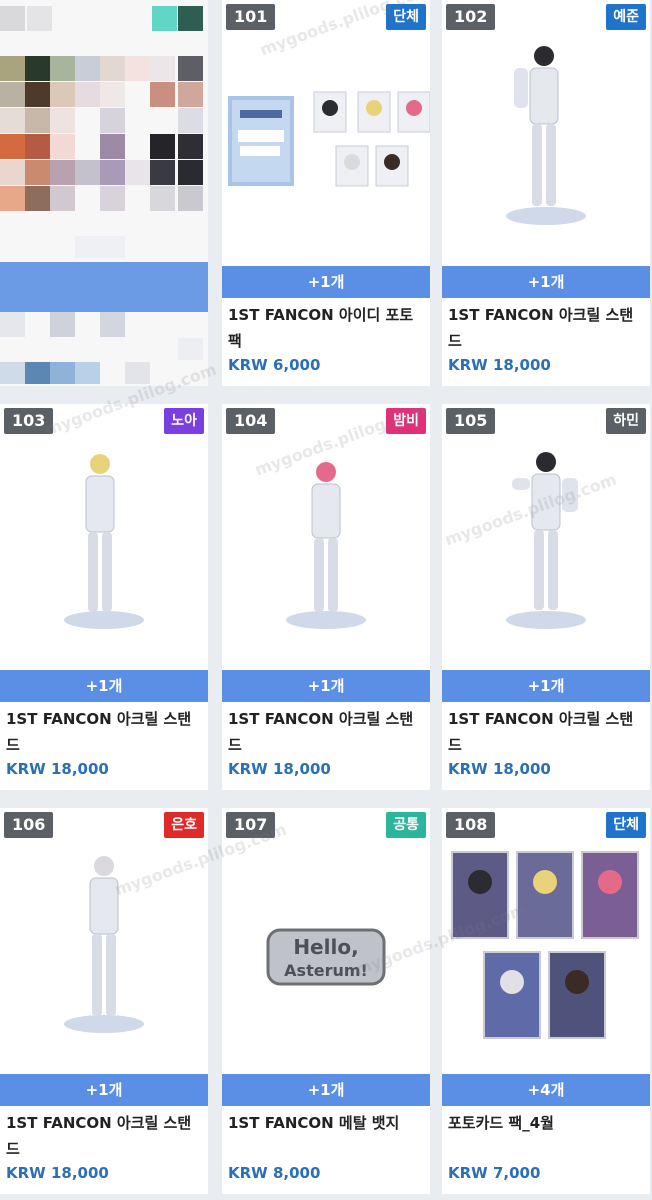  I want to click on item-number: 108, so click(471, 825).